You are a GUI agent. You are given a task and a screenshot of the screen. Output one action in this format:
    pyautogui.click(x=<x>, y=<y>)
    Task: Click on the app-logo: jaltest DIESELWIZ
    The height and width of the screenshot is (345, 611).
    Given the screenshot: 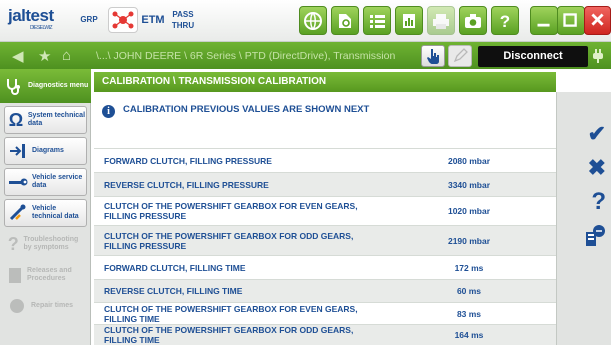 What is the action you would take?
    pyautogui.click(x=39, y=19)
    